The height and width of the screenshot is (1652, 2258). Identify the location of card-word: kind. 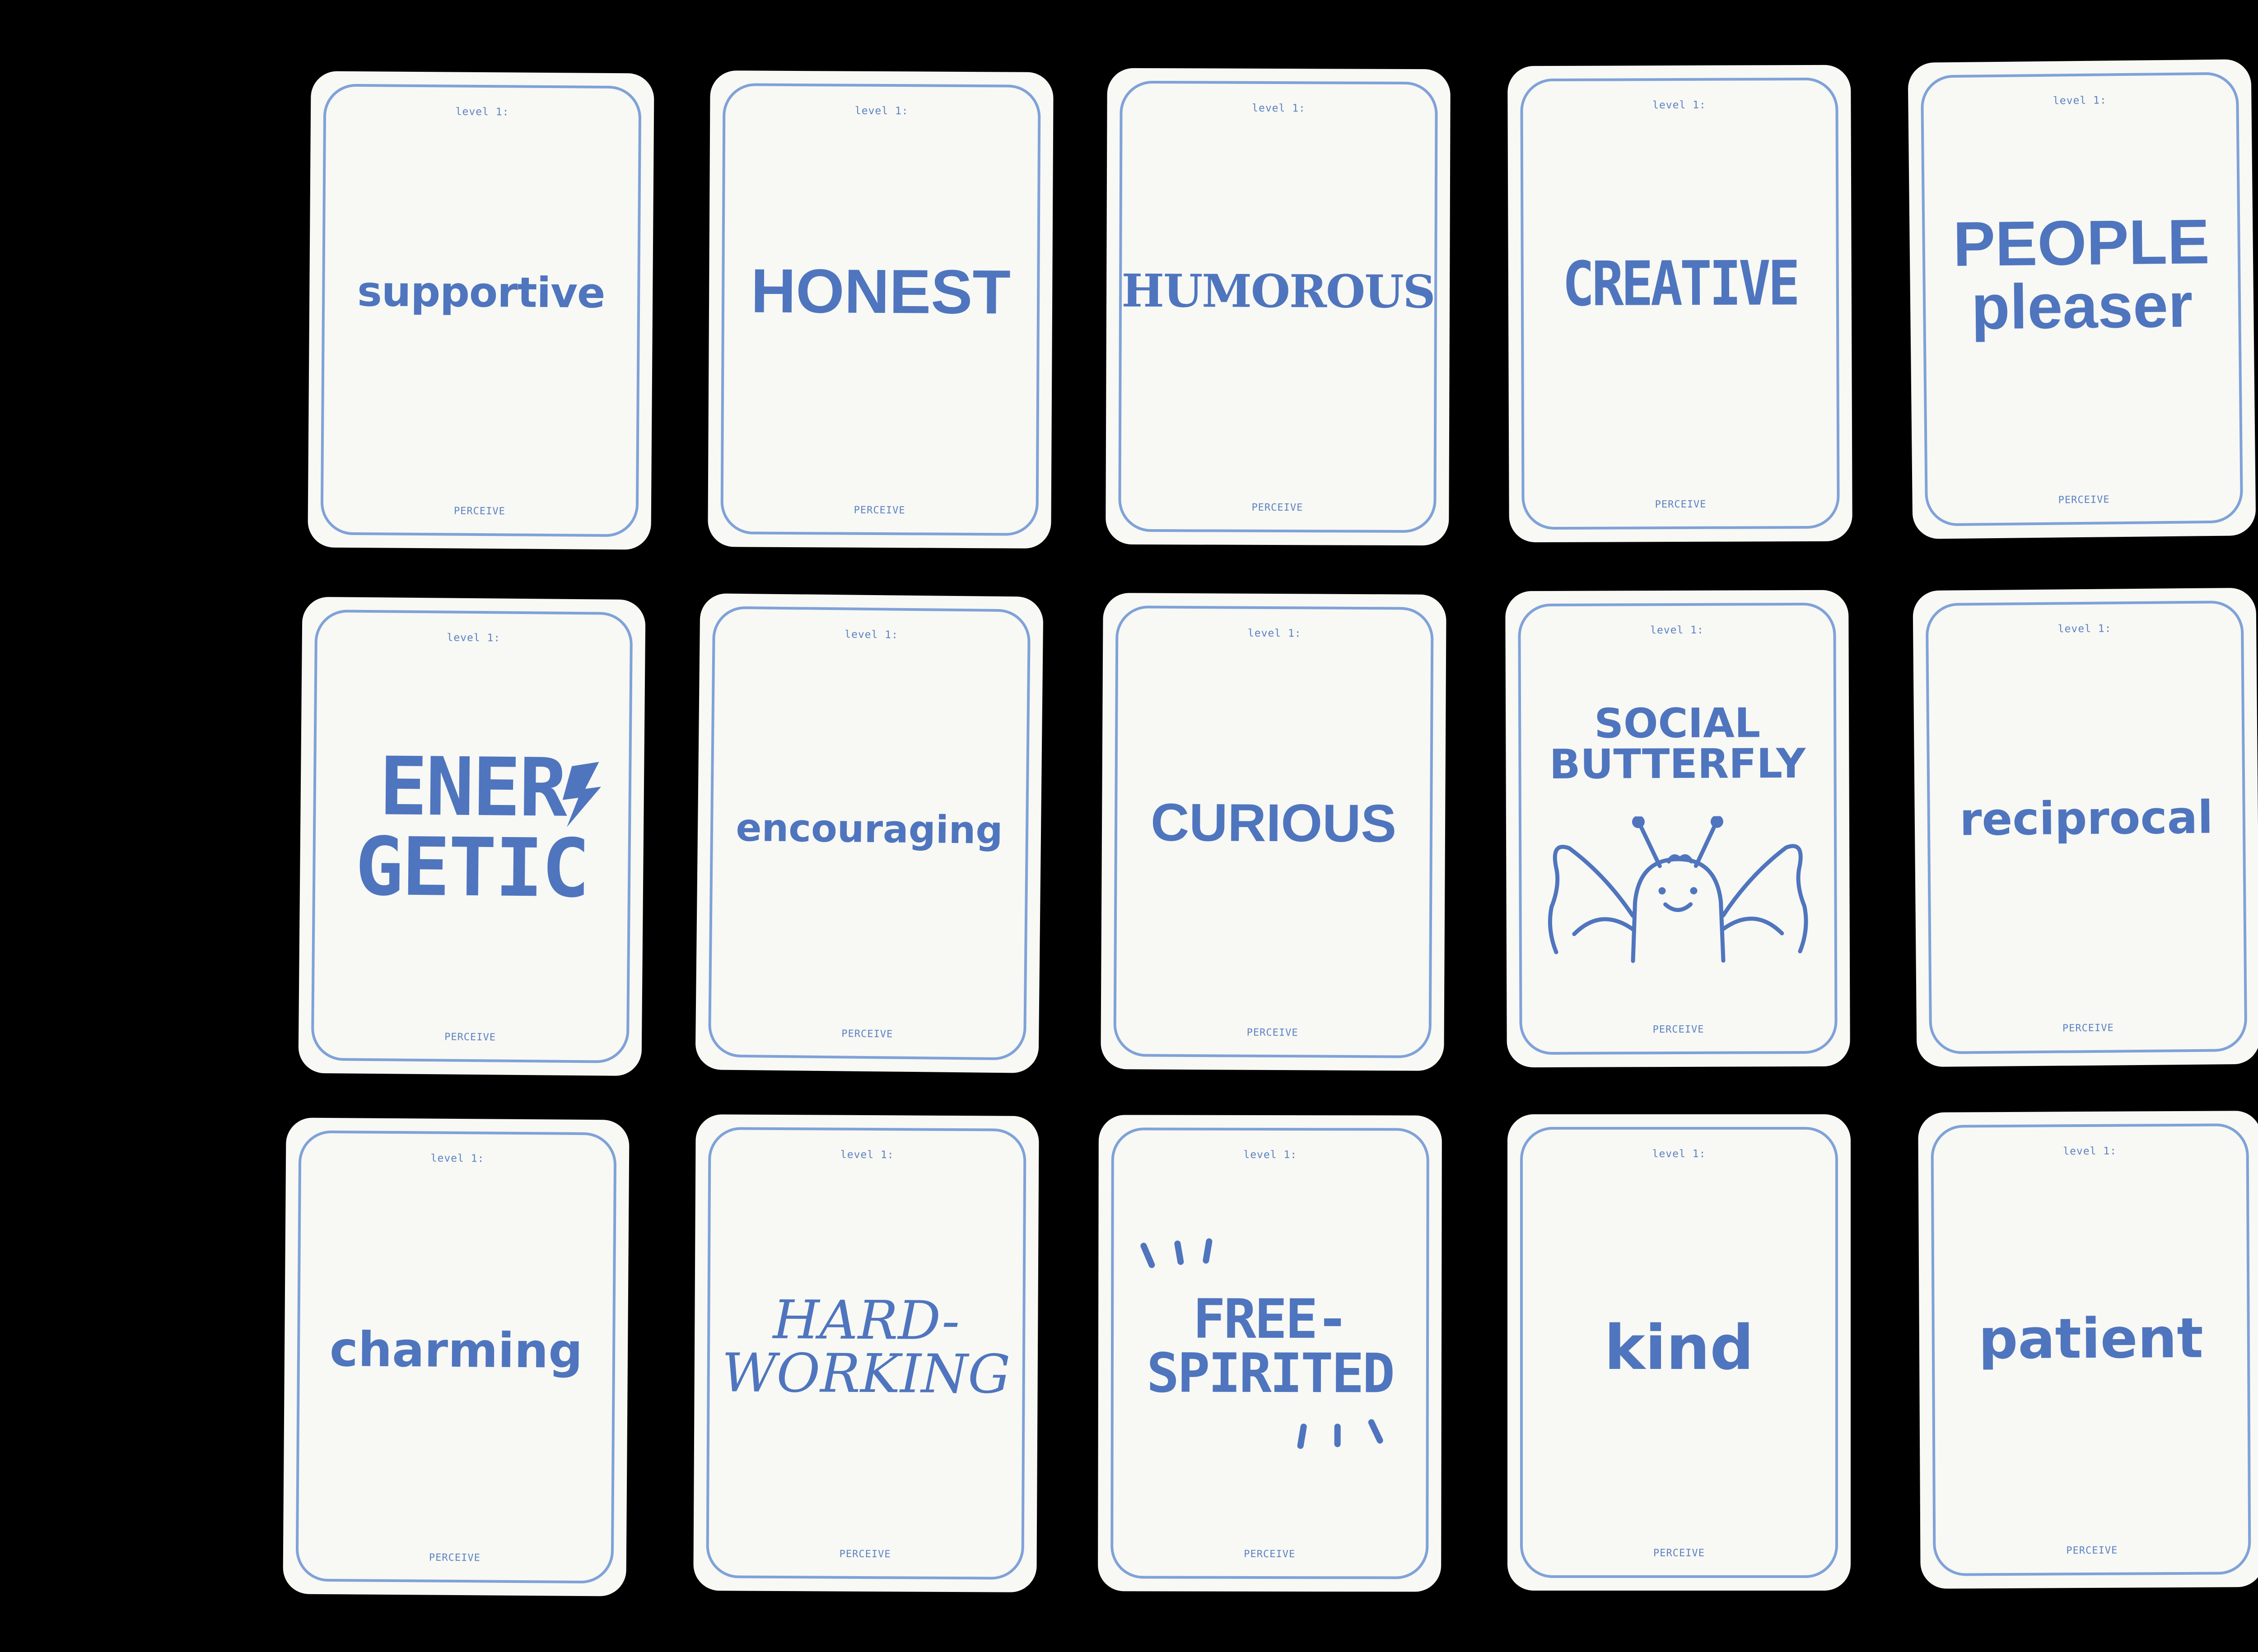
(1679, 1348).